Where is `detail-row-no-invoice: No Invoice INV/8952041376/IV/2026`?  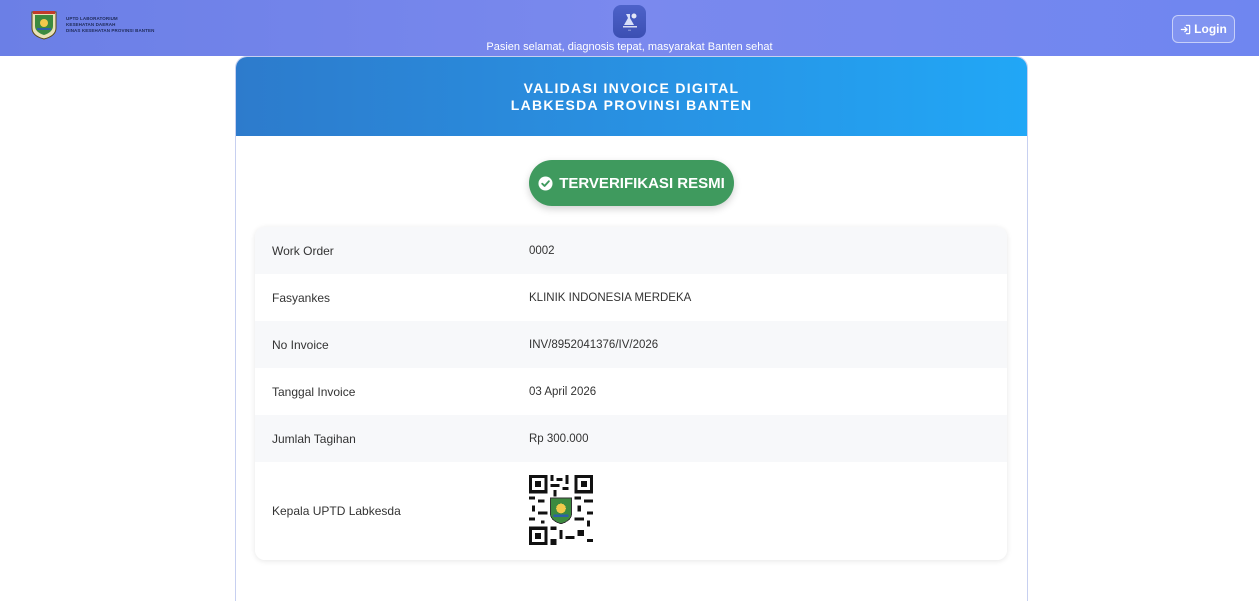
detail-row-no-invoice: No Invoice INV/8952041376/IV/2026 is located at coordinates (631, 344).